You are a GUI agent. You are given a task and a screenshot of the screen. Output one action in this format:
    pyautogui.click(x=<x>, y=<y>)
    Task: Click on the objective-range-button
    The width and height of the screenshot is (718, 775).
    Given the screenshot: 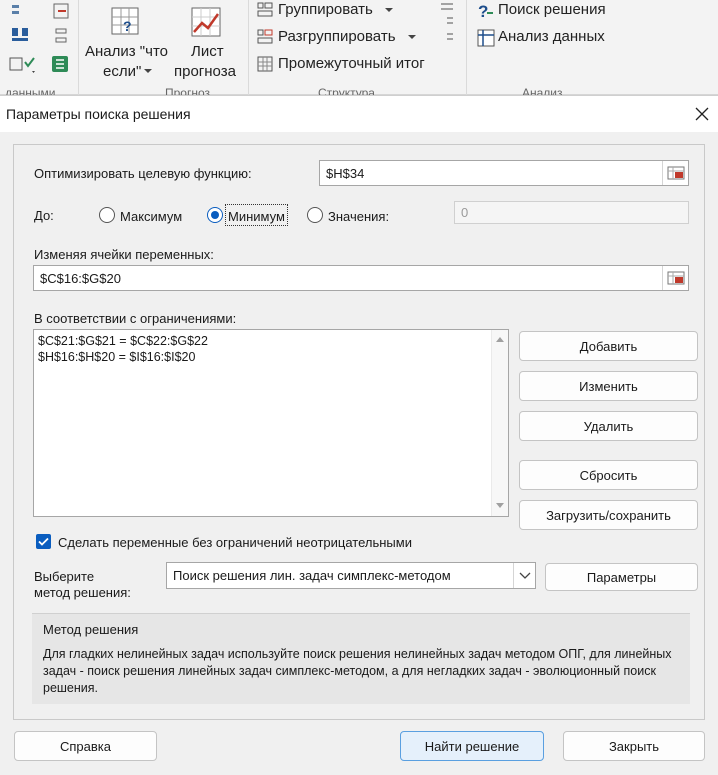 What is the action you would take?
    pyautogui.click(x=675, y=173)
    